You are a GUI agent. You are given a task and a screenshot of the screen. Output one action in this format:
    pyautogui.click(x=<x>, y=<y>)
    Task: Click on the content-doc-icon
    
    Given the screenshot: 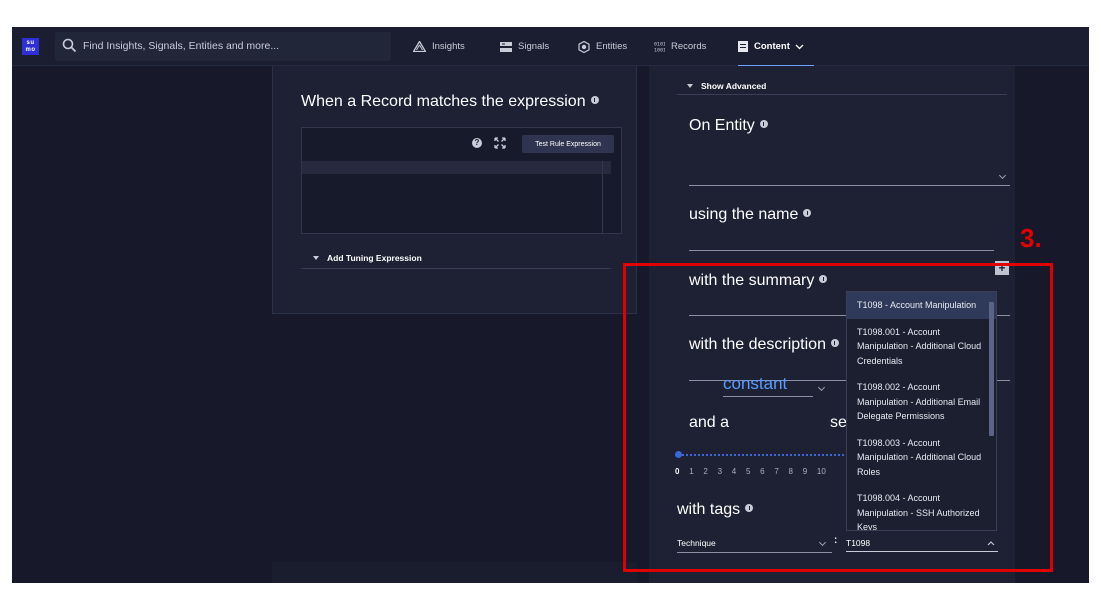 What is the action you would take?
    pyautogui.click(x=743, y=46)
    